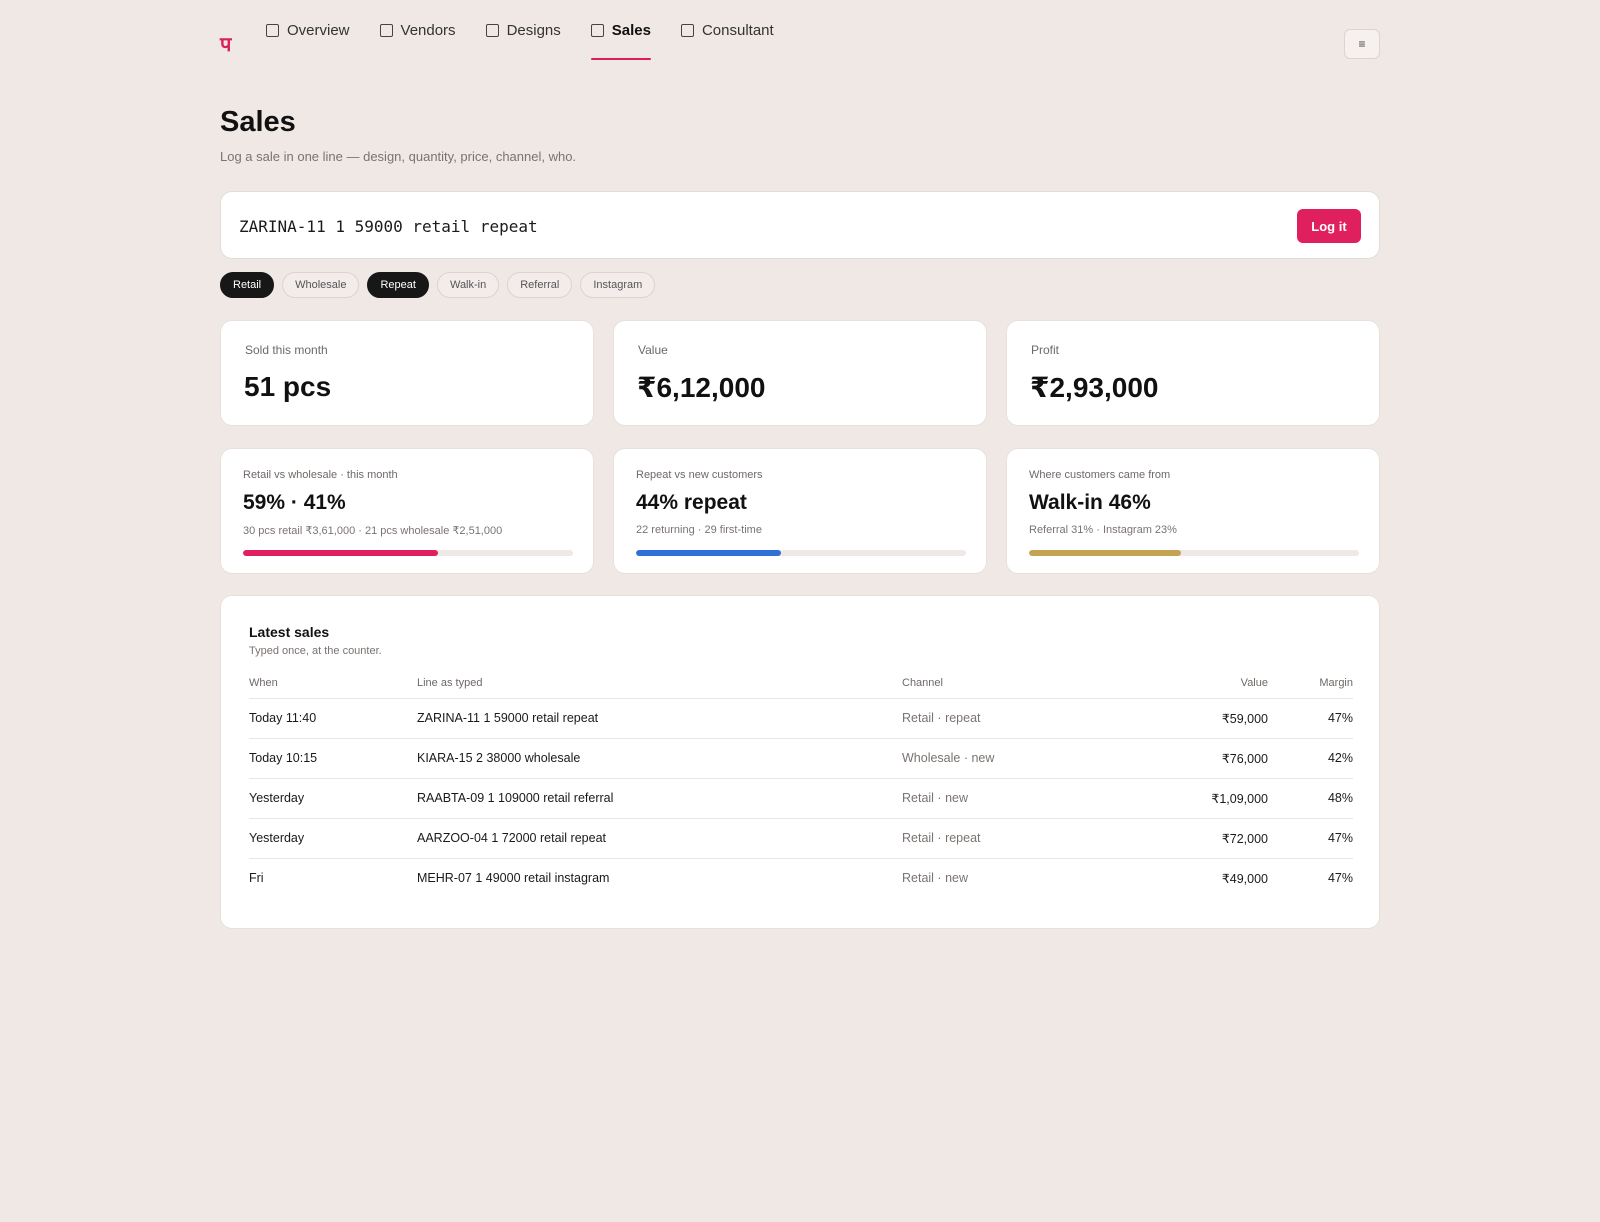  I want to click on cell-value: ₹72,000, so click(1215, 838).